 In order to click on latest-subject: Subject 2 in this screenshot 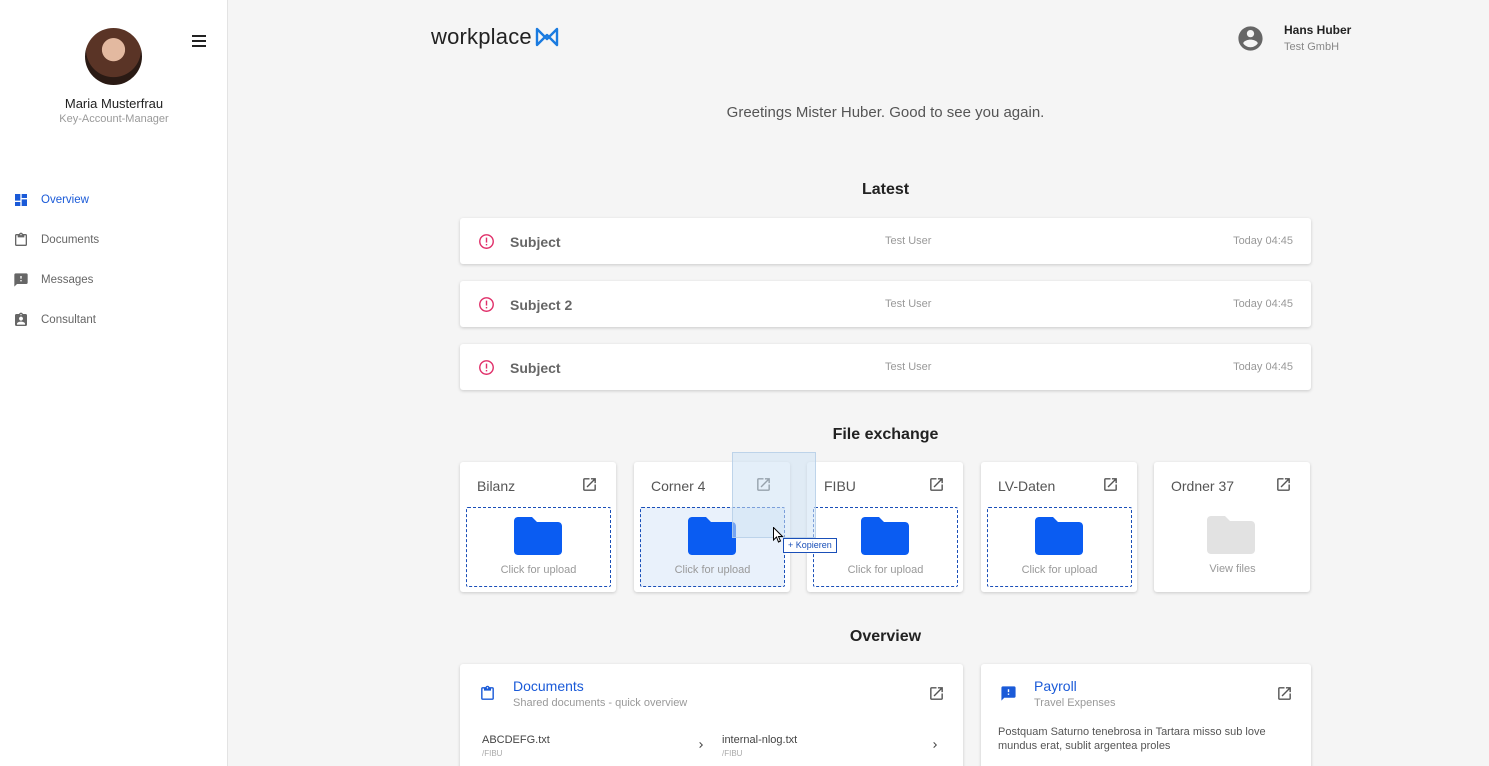, I will do `click(541, 305)`.